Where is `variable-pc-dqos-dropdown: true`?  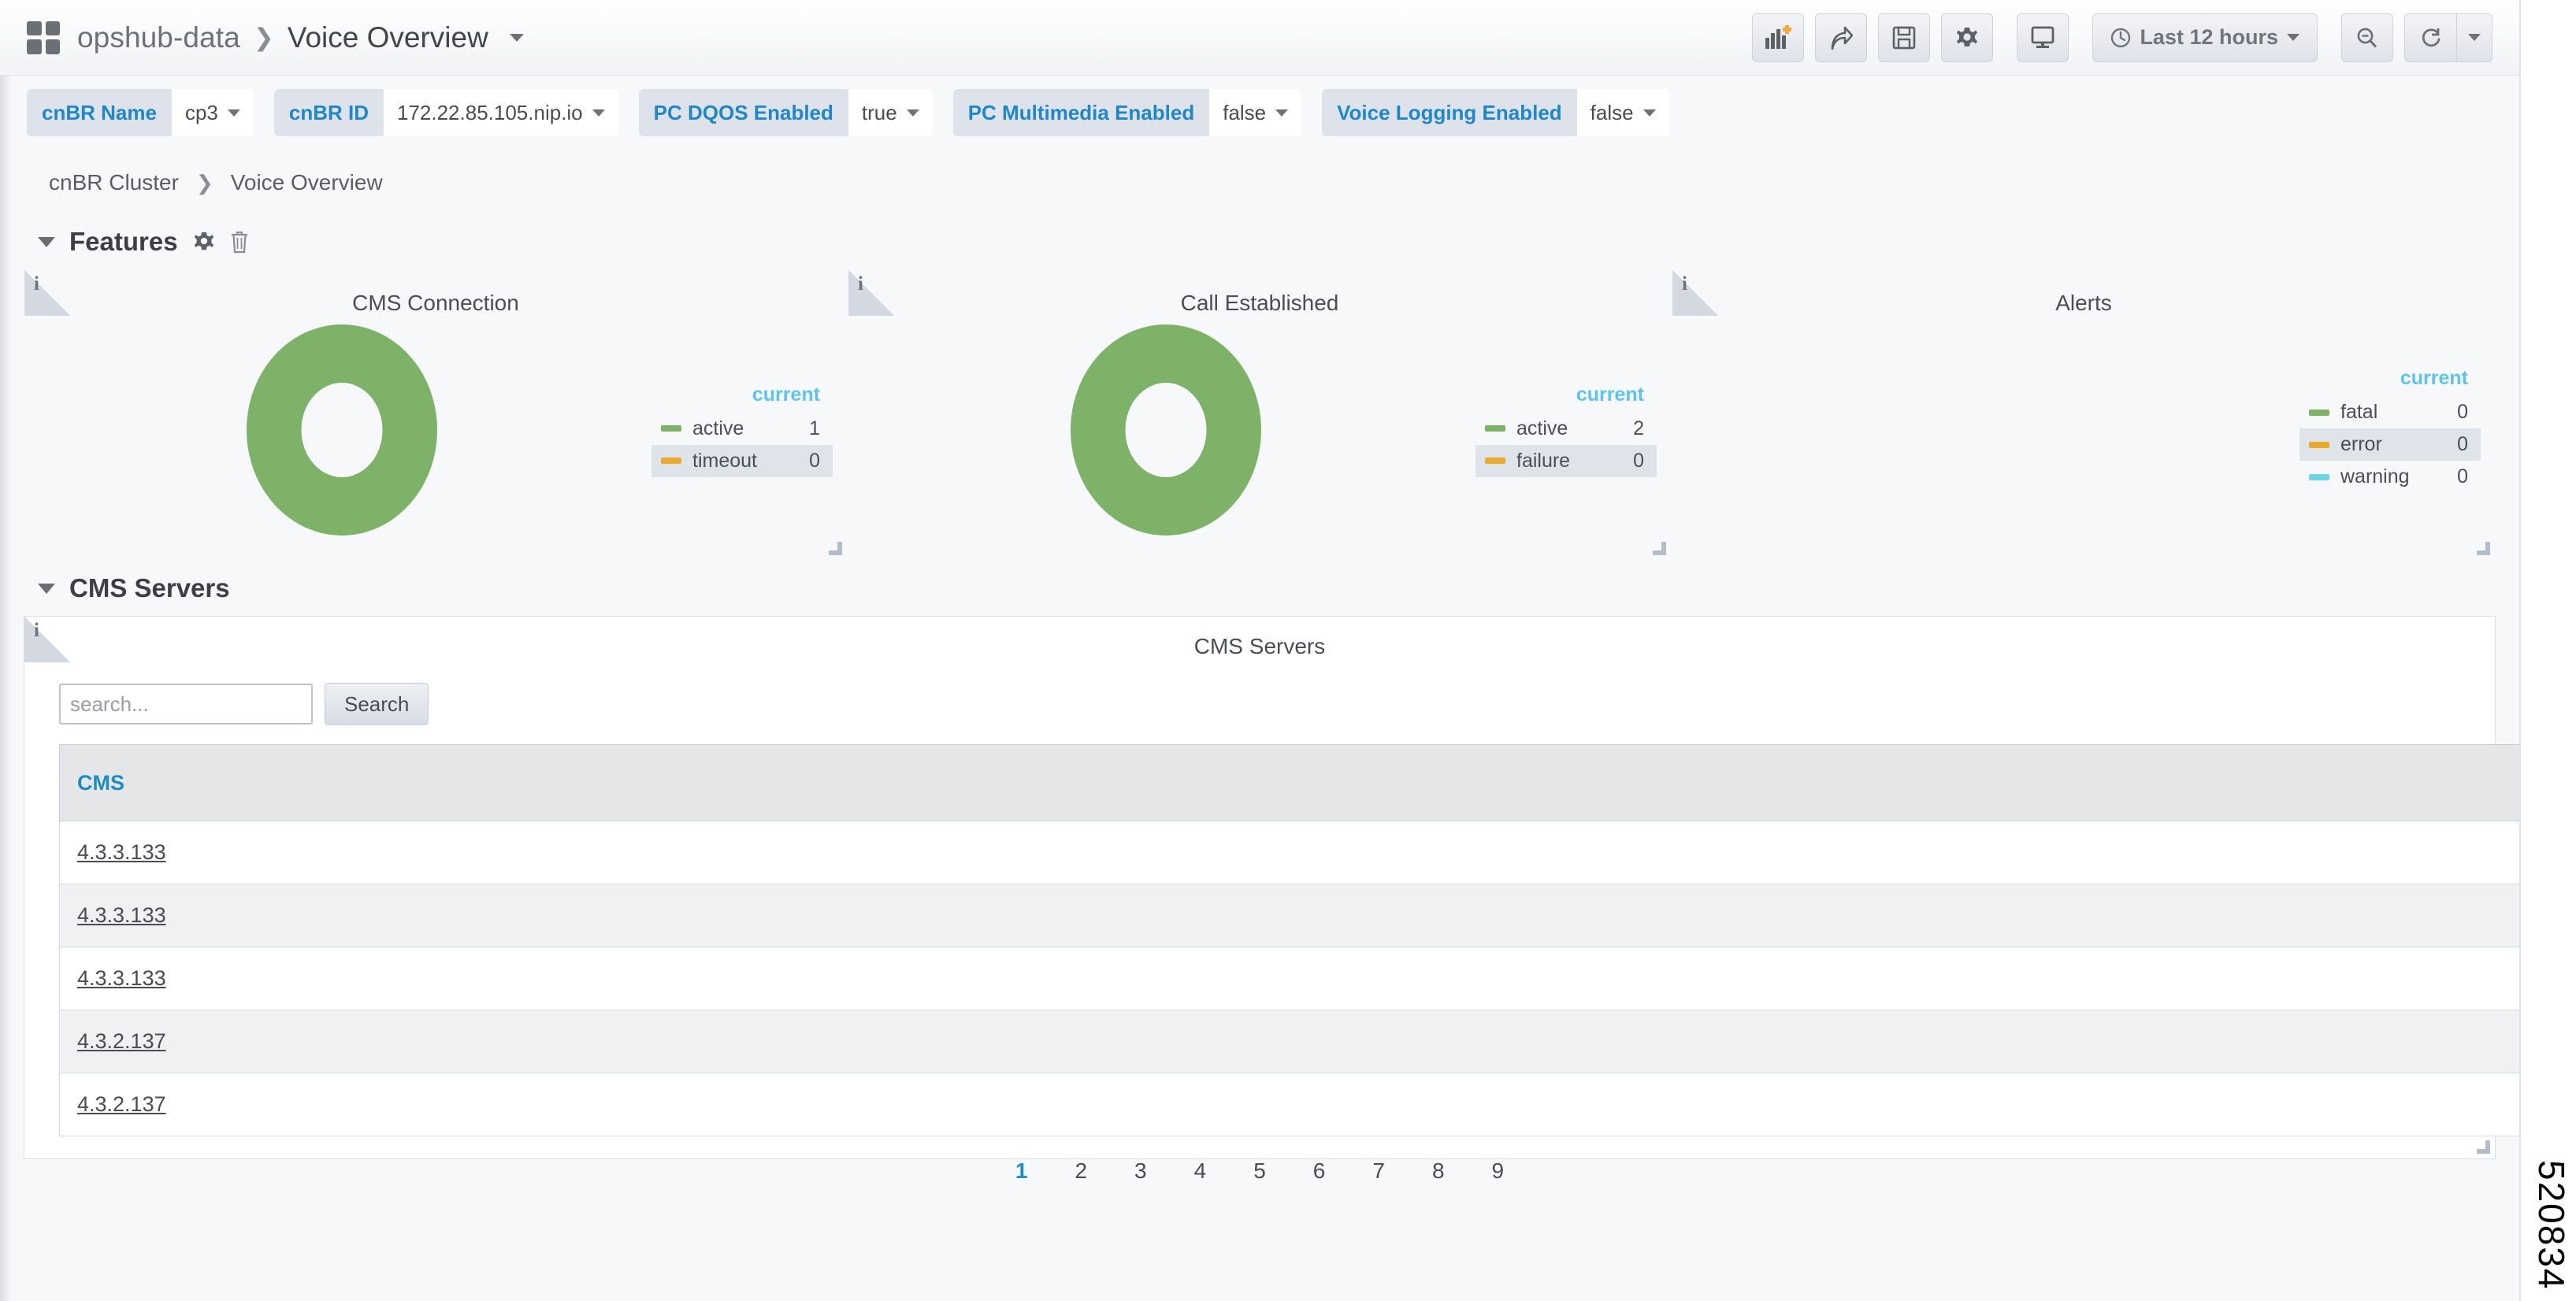 variable-pc-dqos-dropdown: true is located at coordinates (890, 112).